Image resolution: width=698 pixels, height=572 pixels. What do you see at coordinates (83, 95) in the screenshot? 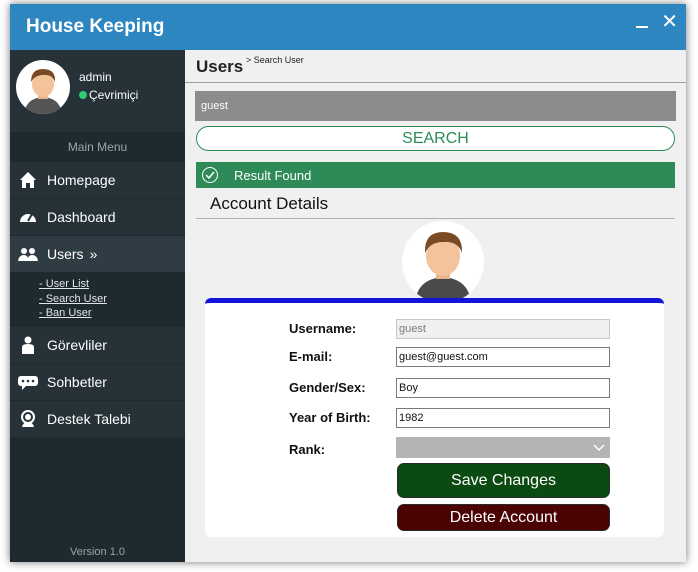
I see `online-dot-icon` at bounding box center [83, 95].